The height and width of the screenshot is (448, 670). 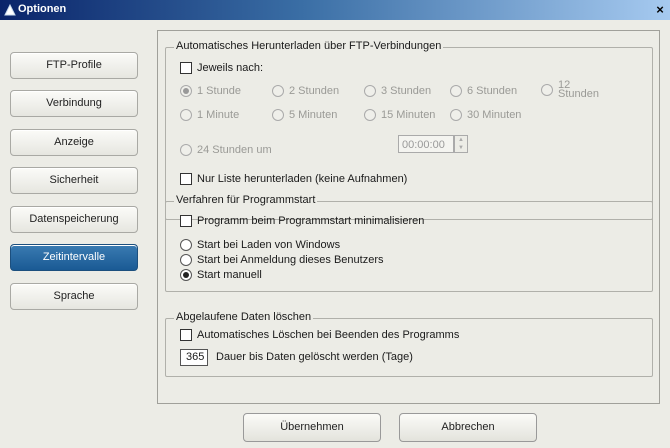 I want to click on interval-label: 30 Minuten, so click(x=494, y=115).